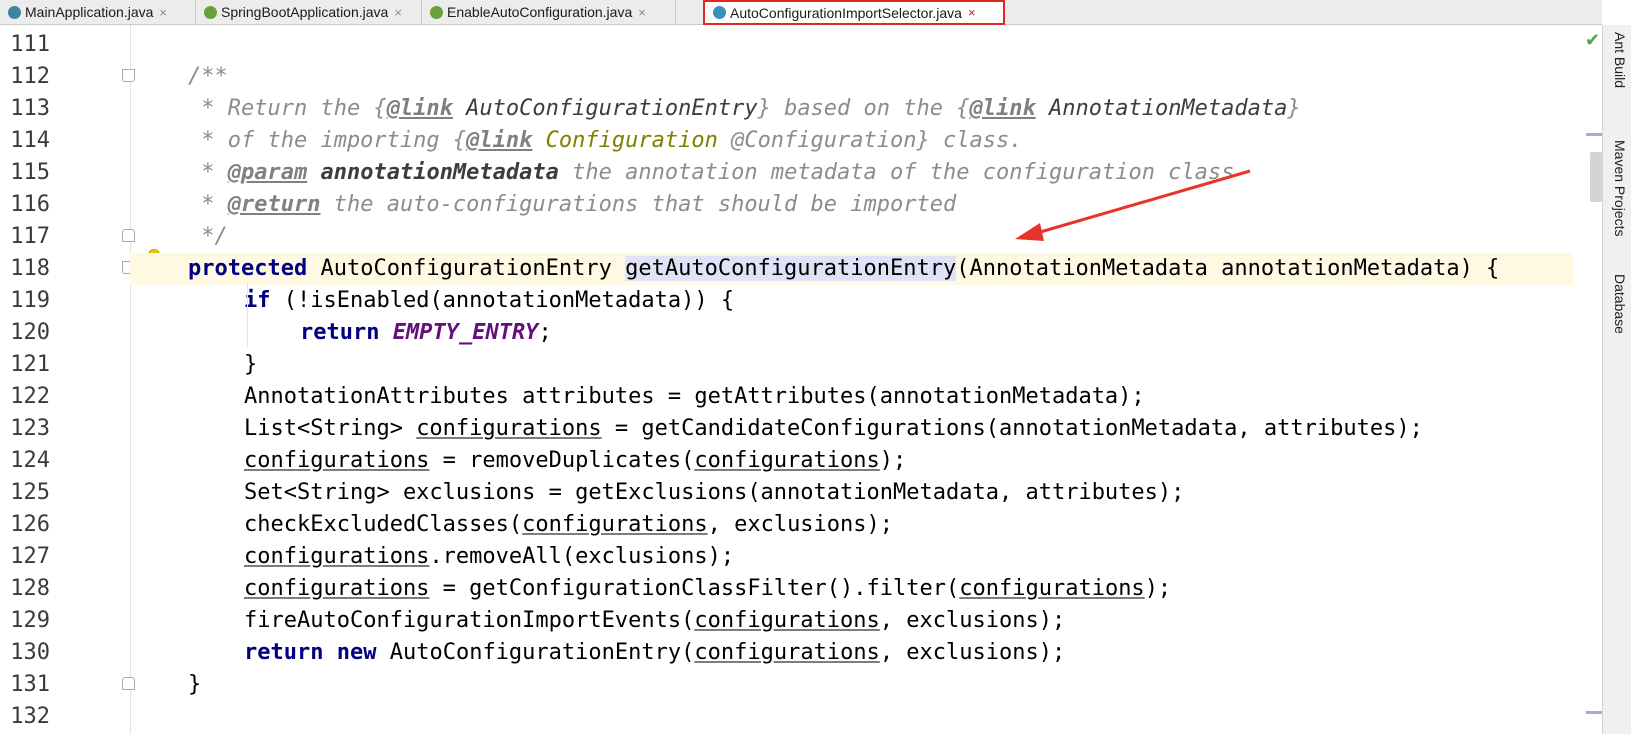 The height and width of the screenshot is (734, 1632). Describe the element at coordinates (1133, 205) in the screenshot. I see `annotation-arrow` at that location.